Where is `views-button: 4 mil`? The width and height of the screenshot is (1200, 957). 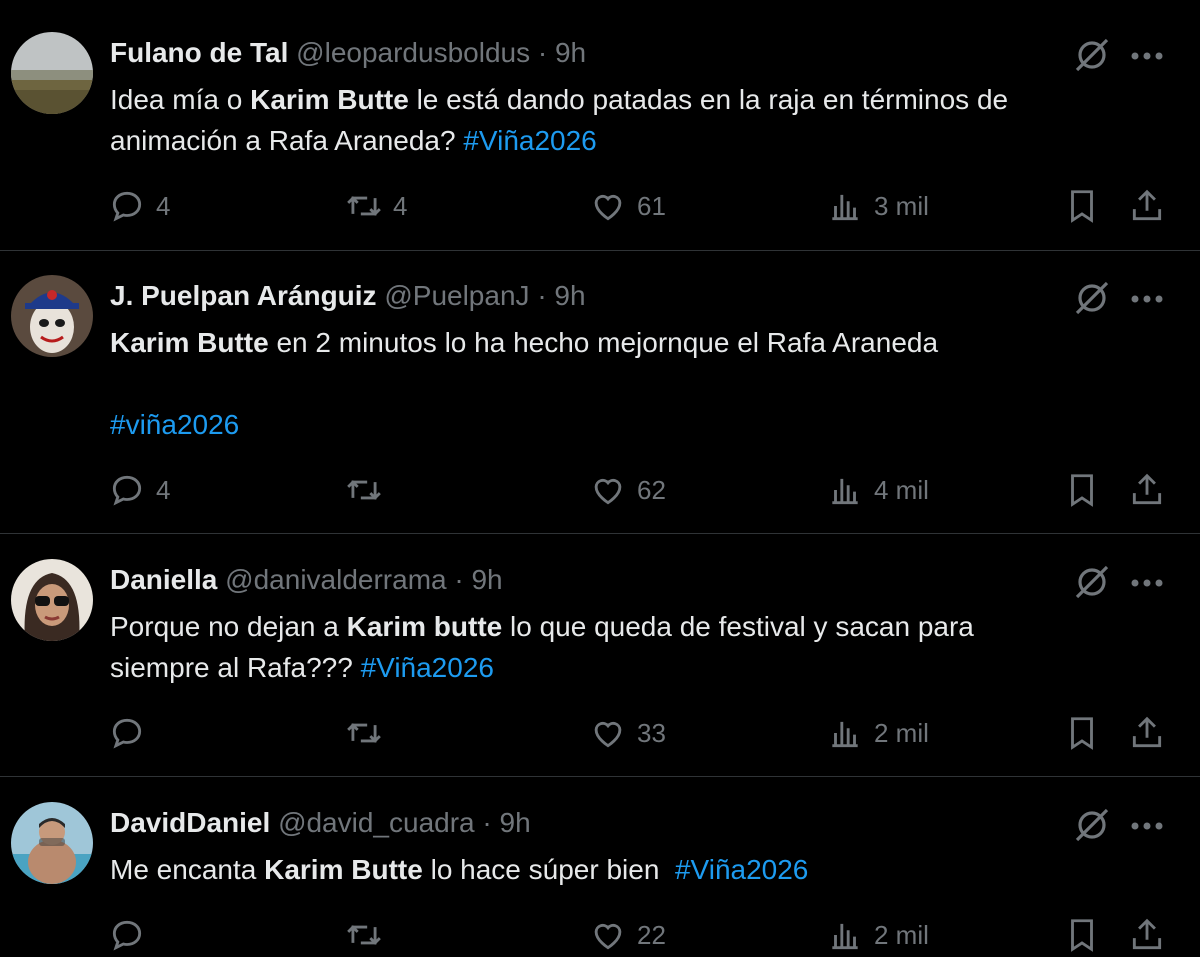
views-button: 4 mil is located at coordinates (877, 490).